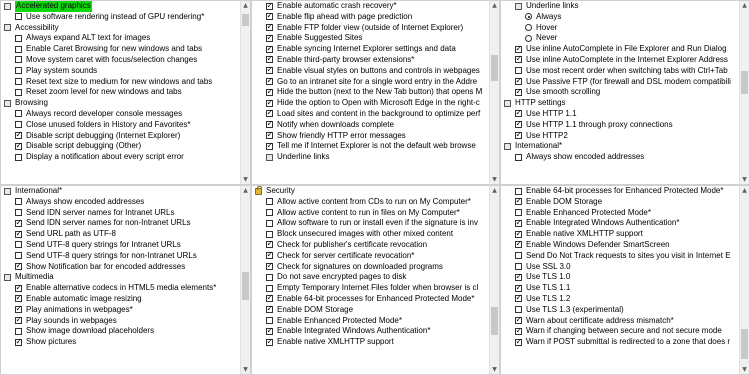 The image size is (750, 375). What do you see at coordinates (620, 288) in the screenshot?
I see `setting-row: Use TLS 1.1` at bounding box center [620, 288].